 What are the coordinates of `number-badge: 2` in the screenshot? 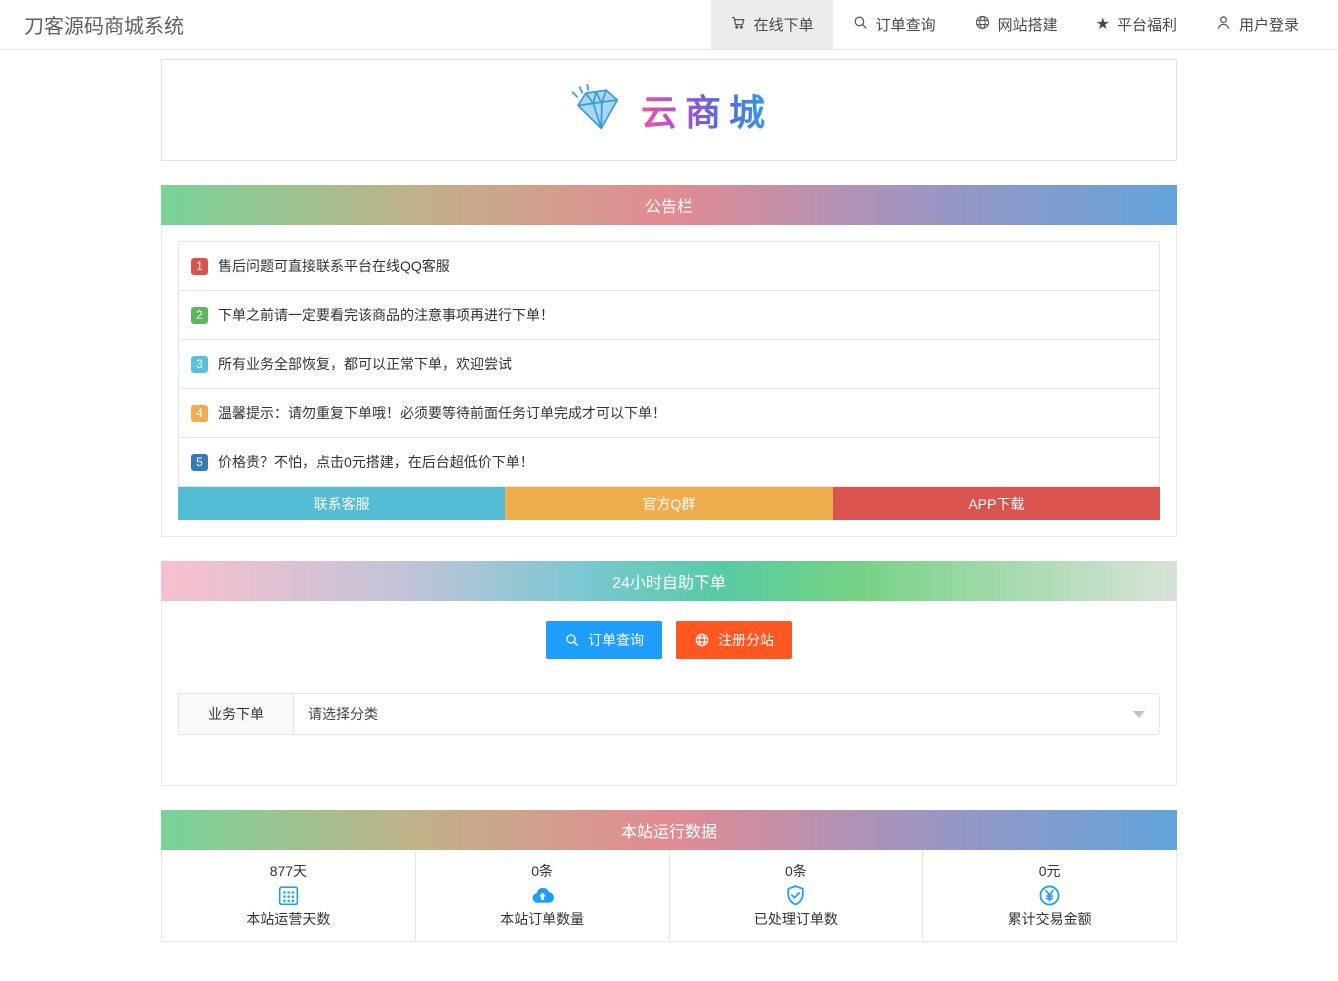 It's located at (199, 315).